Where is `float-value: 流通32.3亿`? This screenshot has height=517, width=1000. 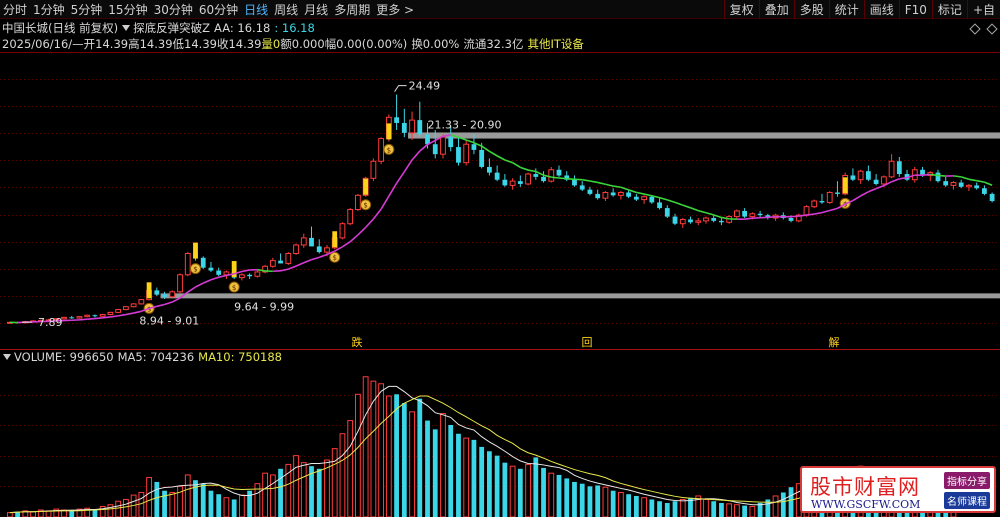 float-value: 流通32.3亿 is located at coordinates (493, 44).